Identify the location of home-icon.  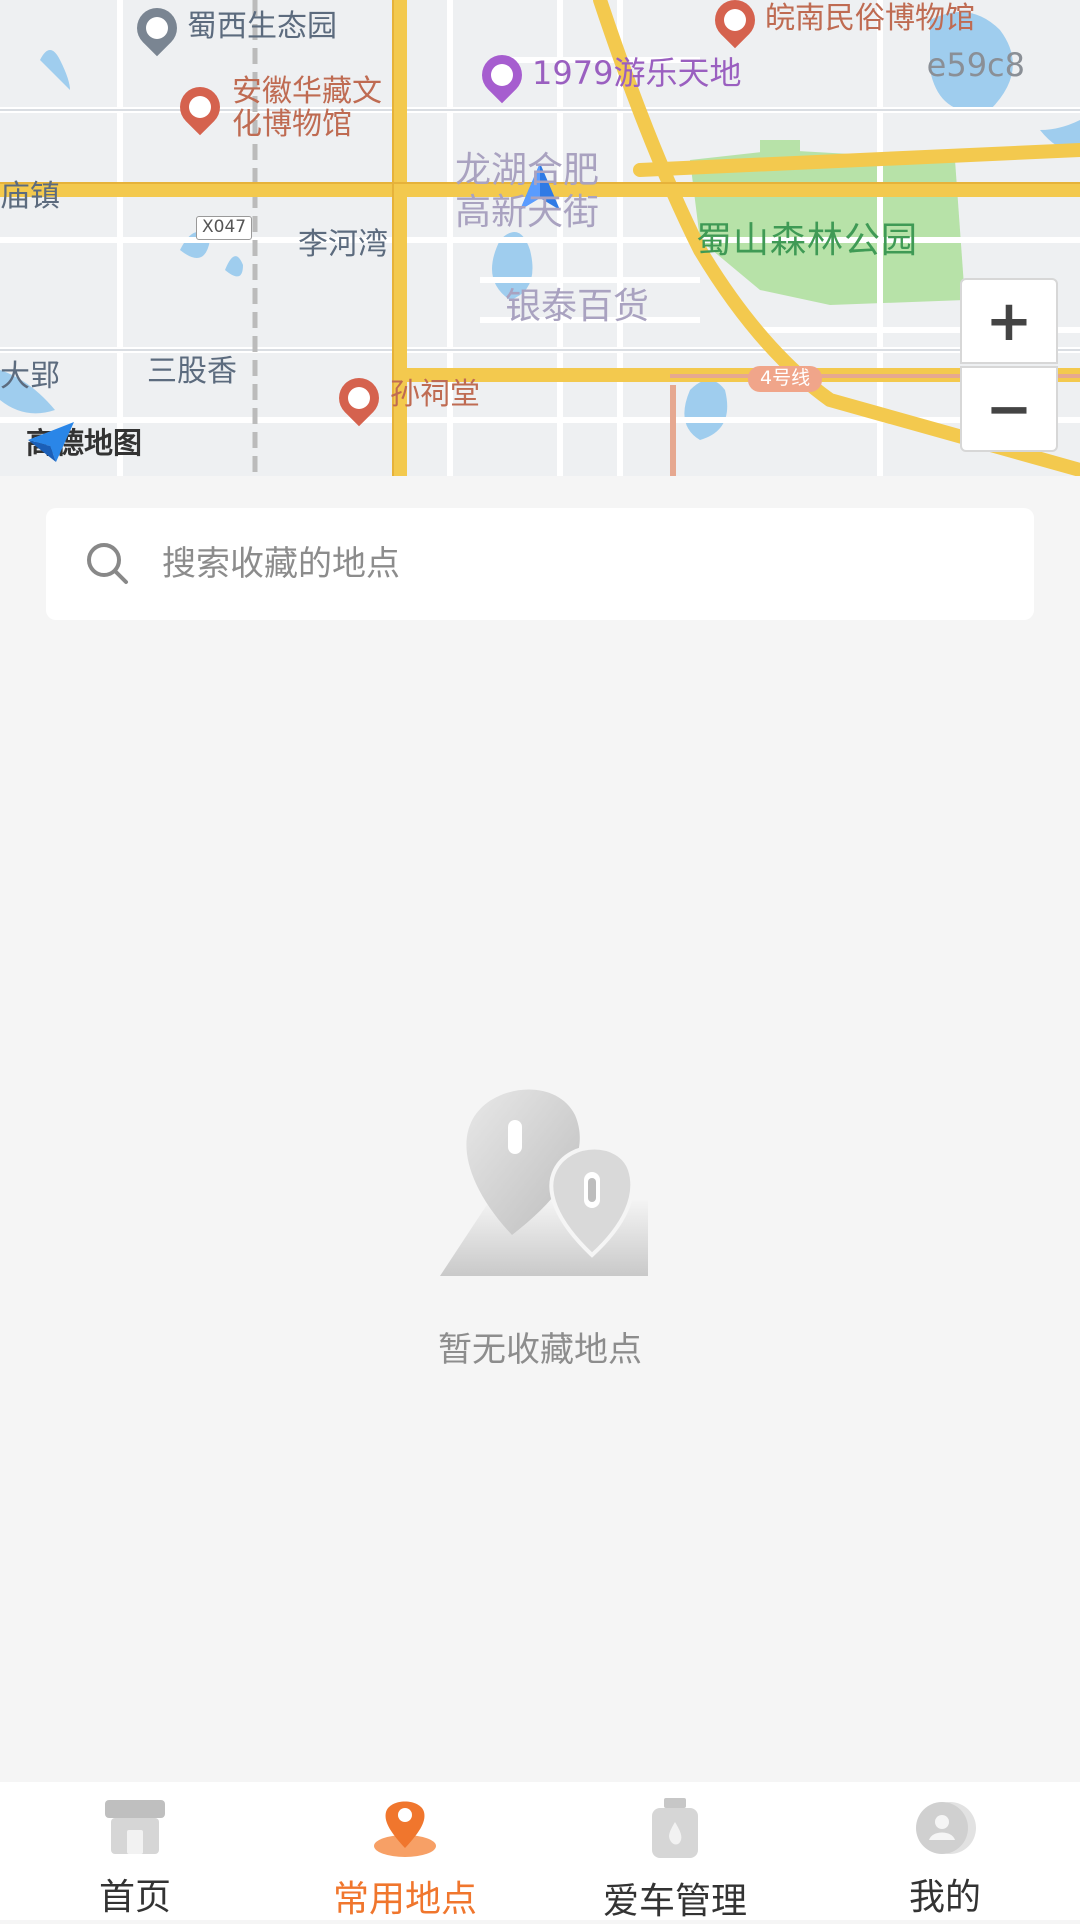
(135, 1827).